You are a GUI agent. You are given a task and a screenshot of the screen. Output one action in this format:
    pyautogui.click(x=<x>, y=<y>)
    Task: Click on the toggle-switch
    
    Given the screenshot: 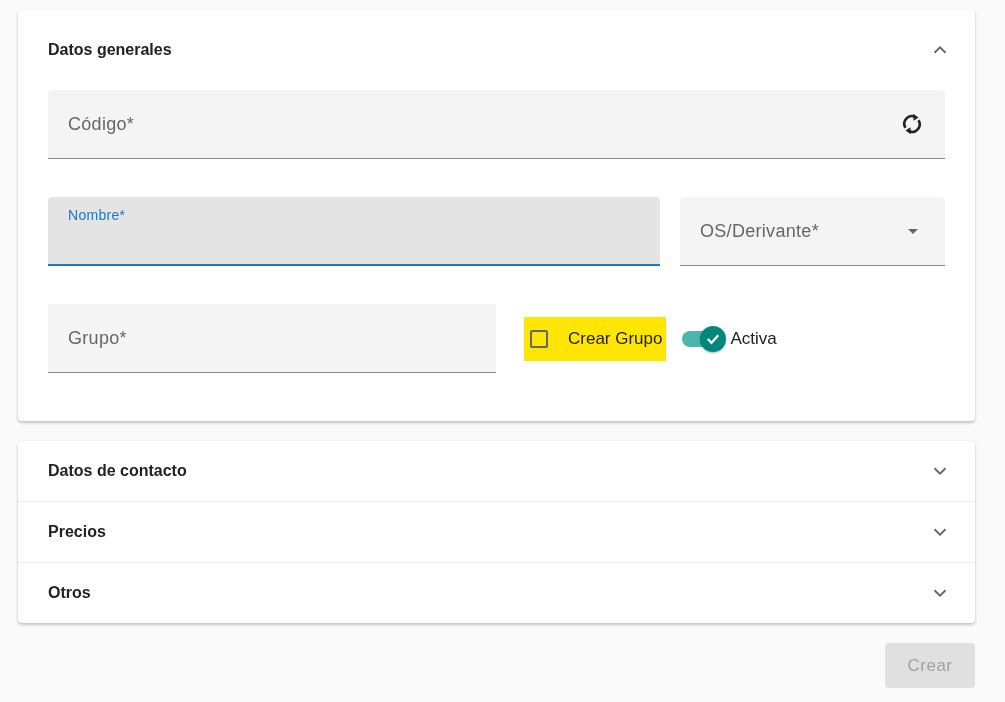 What is the action you would take?
    pyautogui.click(x=704, y=338)
    